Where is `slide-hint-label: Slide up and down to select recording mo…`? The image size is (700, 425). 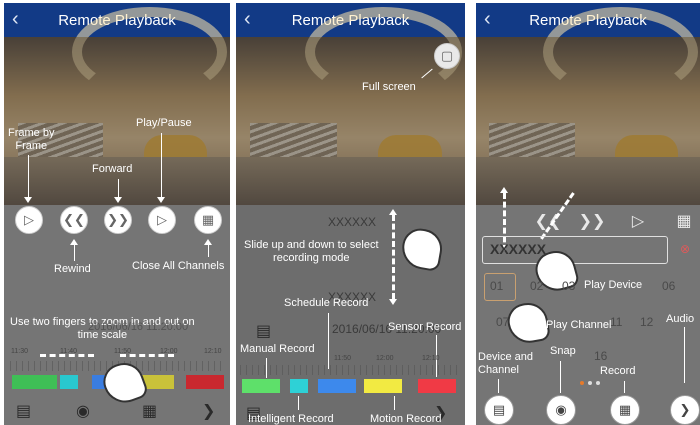
slide-hint-label: Slide up and down to select recording mo… is located at coordinates (311, 251).